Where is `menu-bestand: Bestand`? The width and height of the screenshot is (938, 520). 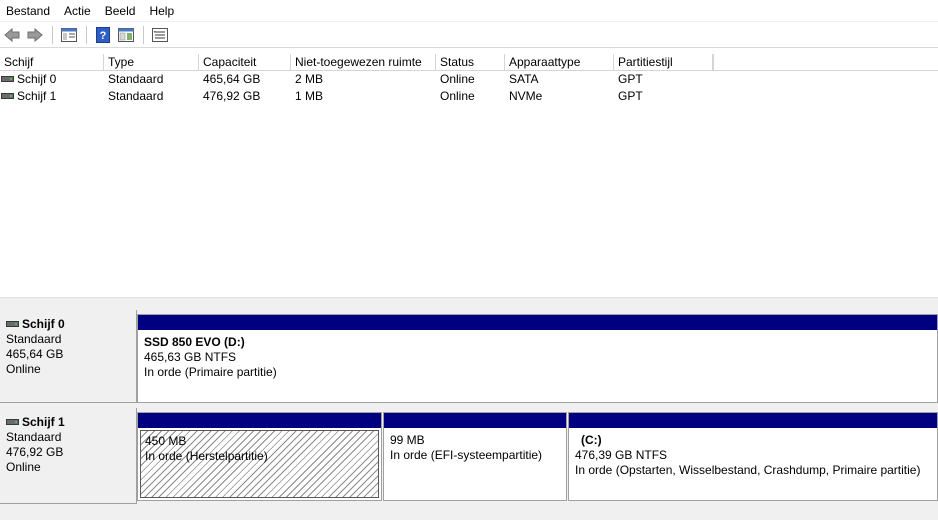 menu-bestand: Bestand is located at coordinates (29, 11).